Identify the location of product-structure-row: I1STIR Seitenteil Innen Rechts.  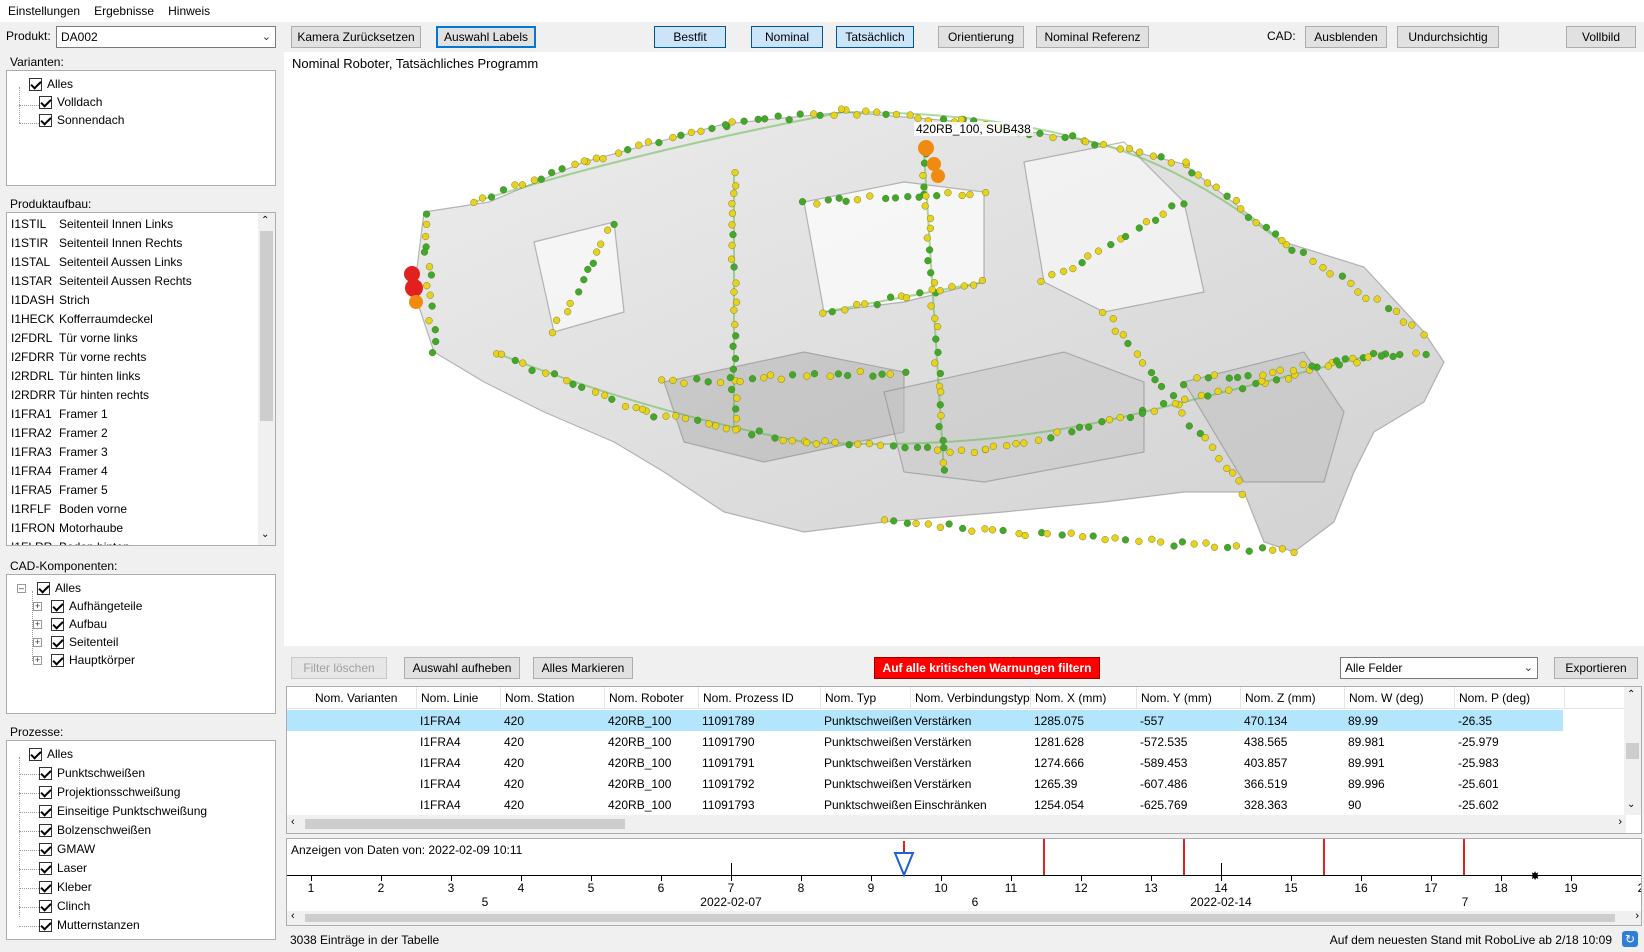
(96, 243).